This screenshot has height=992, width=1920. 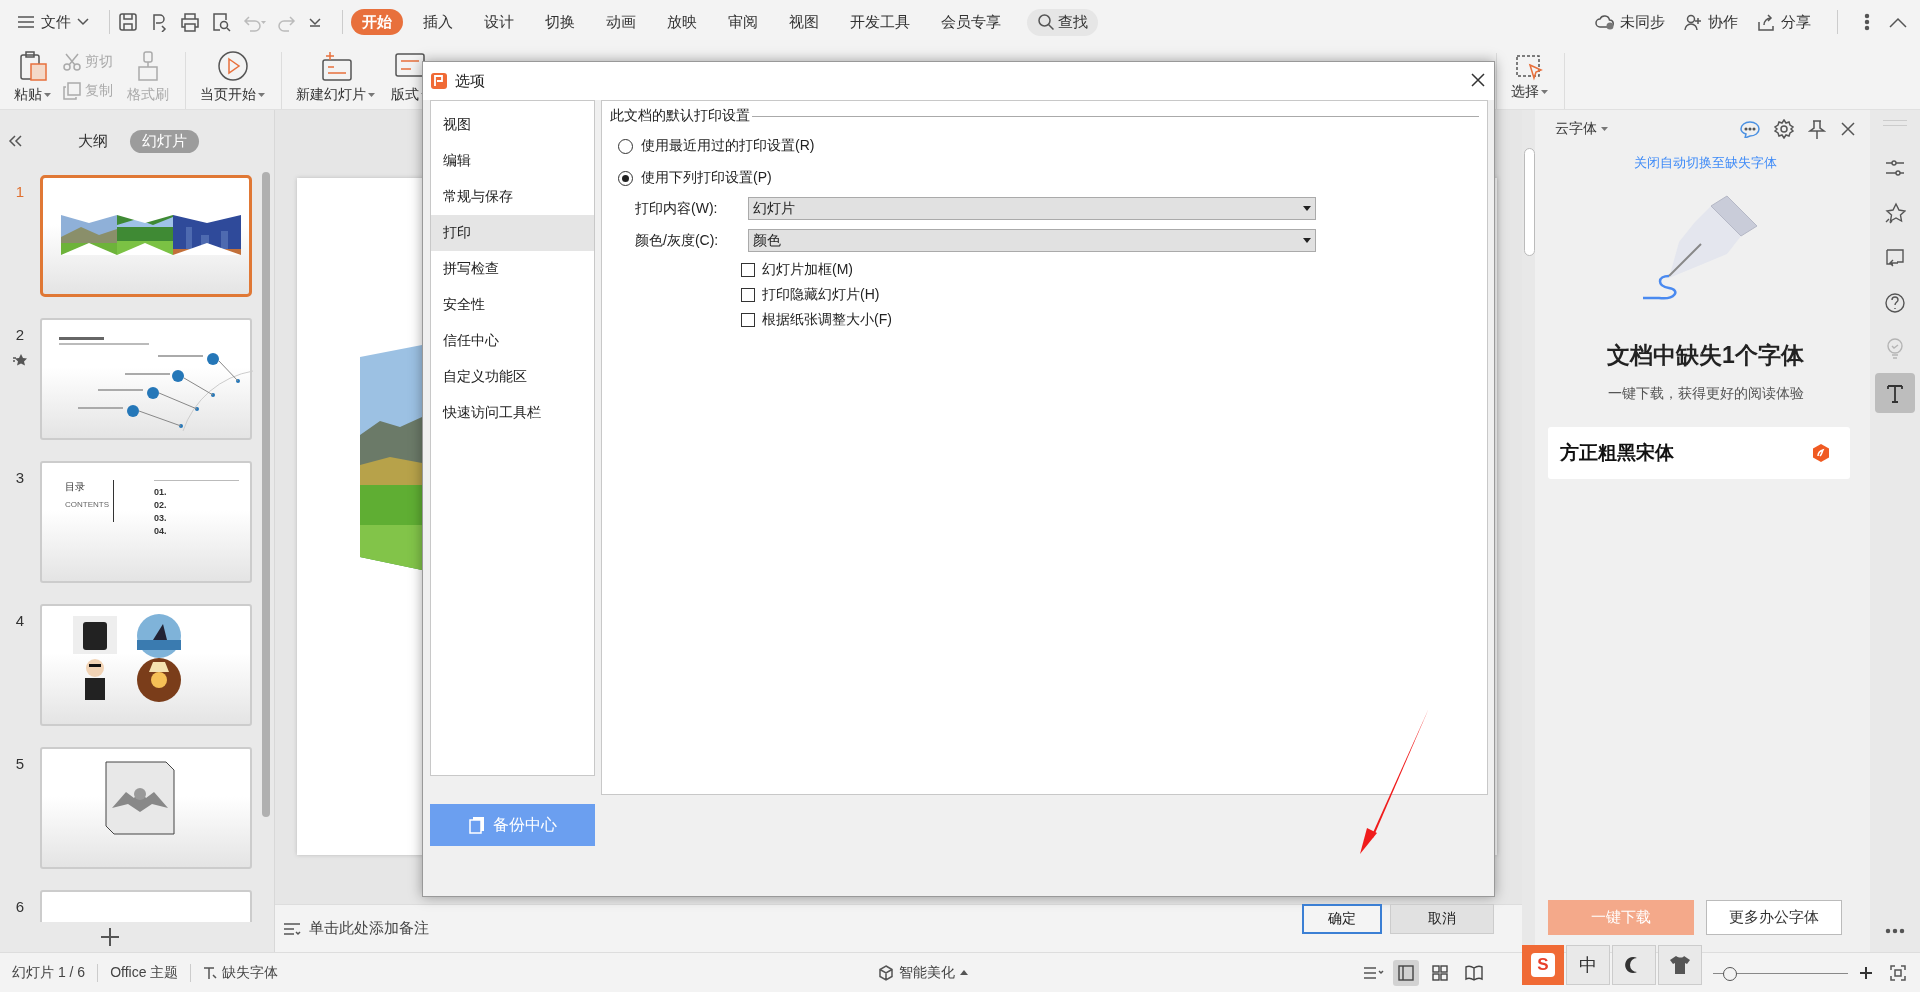 I want to click on save-icon, so click(x=128, y=22).